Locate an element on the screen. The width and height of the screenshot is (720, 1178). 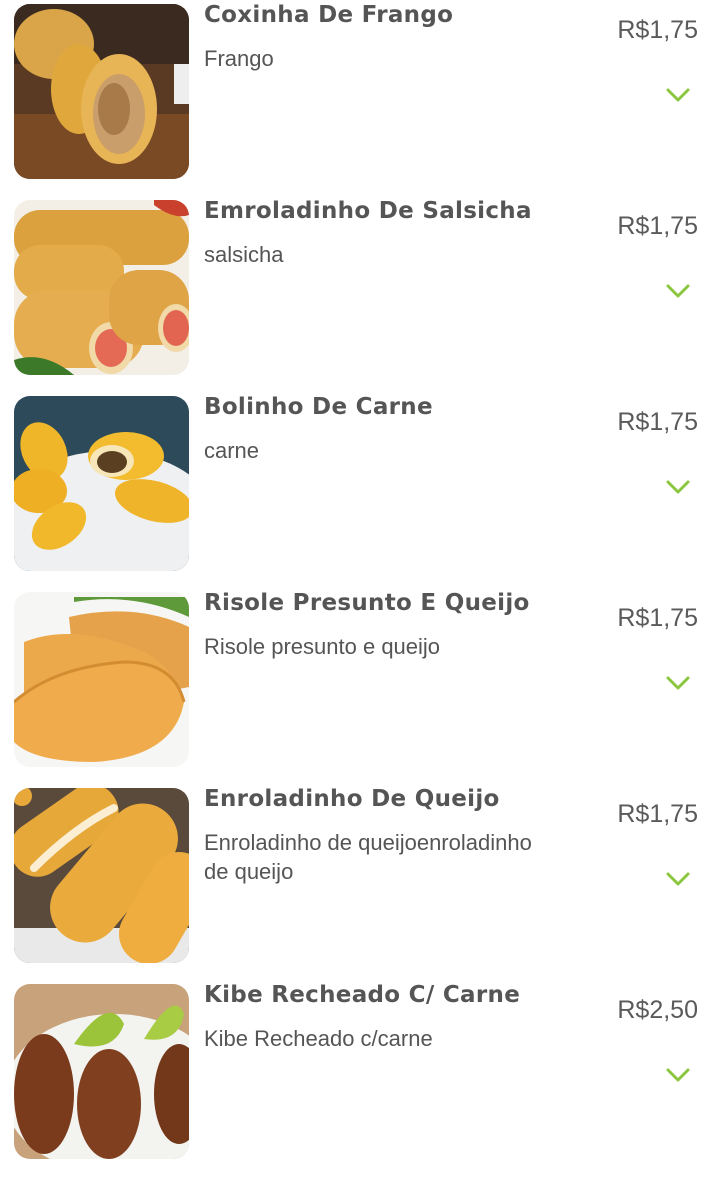
product-name: Enroladinho De Queijo is located at coordinates (352, 799).